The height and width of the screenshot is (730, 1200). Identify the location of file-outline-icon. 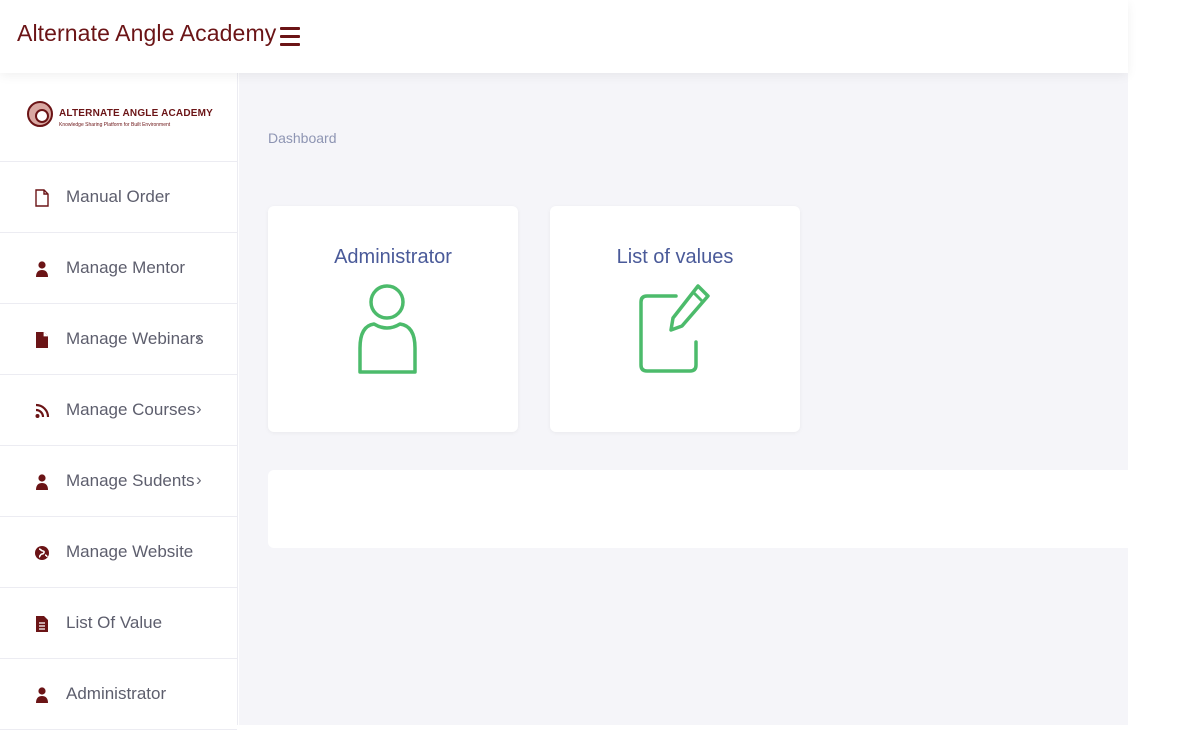
(42, 198).